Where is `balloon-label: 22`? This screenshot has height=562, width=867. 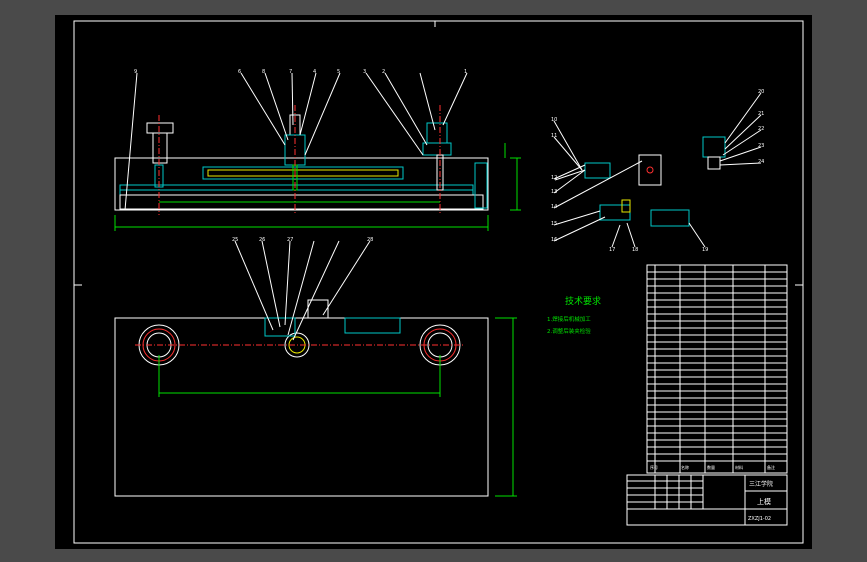
balloon-label: 22 is located at coordinates (761, 129).